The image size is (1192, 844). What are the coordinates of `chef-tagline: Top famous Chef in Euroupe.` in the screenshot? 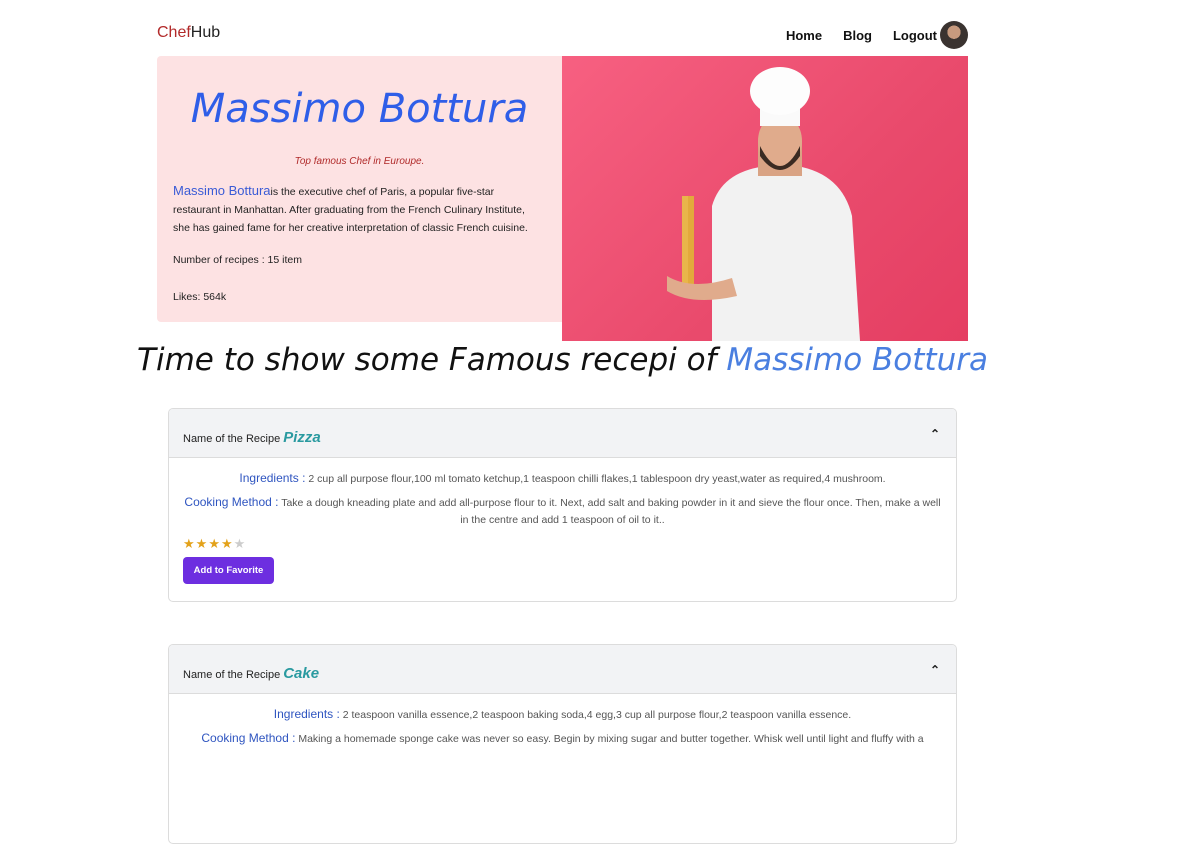 It's located at (359, 161).